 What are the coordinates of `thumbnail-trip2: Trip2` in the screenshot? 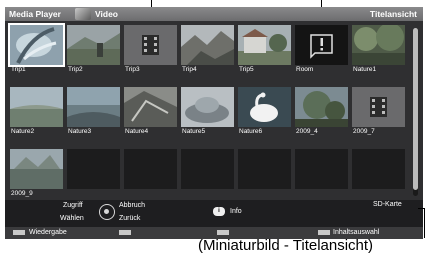 It's located at (93, 50).